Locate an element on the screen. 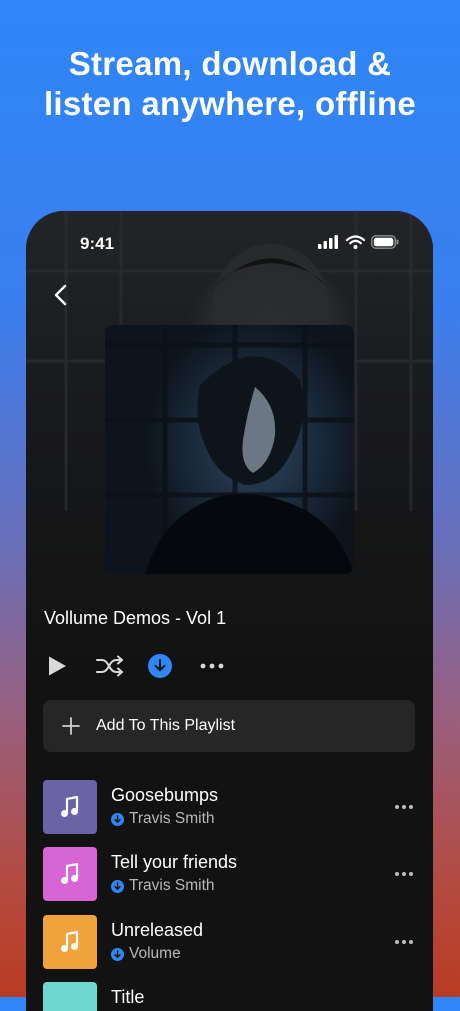 The width and height of the screenshot is (460, 1011). track-subtitle: Volume is located at coordinates (146, 954).